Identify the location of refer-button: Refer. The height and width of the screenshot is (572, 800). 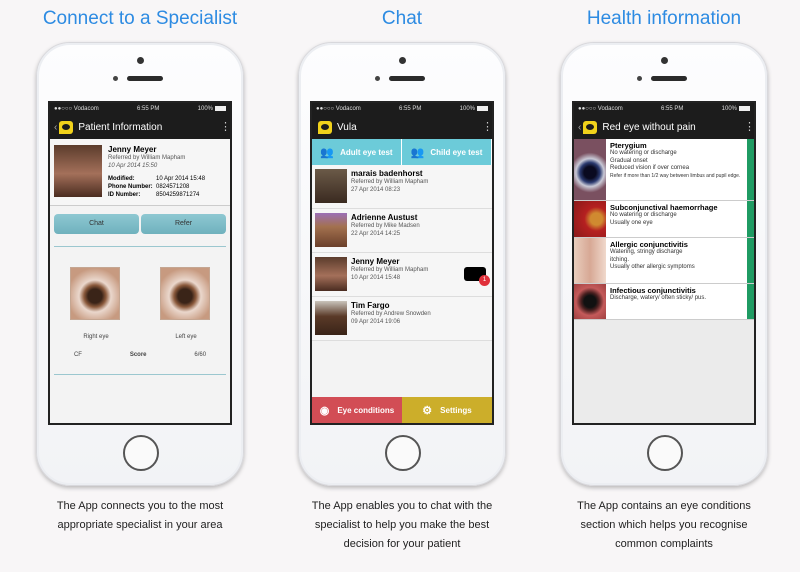
(183, 224).